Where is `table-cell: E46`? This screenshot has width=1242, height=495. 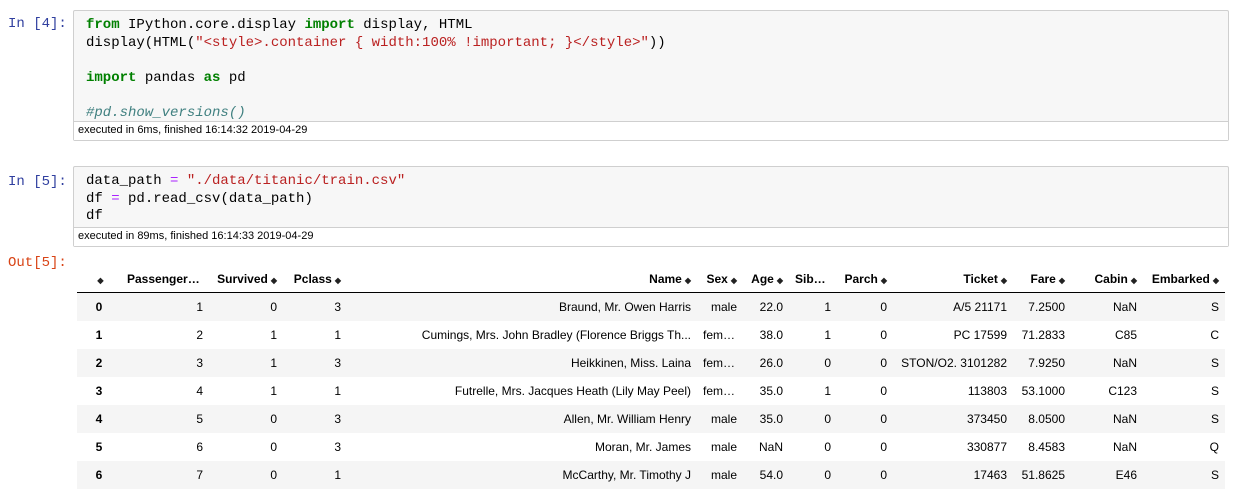
table-cell: E46 is located at coordinates (1126, 475).